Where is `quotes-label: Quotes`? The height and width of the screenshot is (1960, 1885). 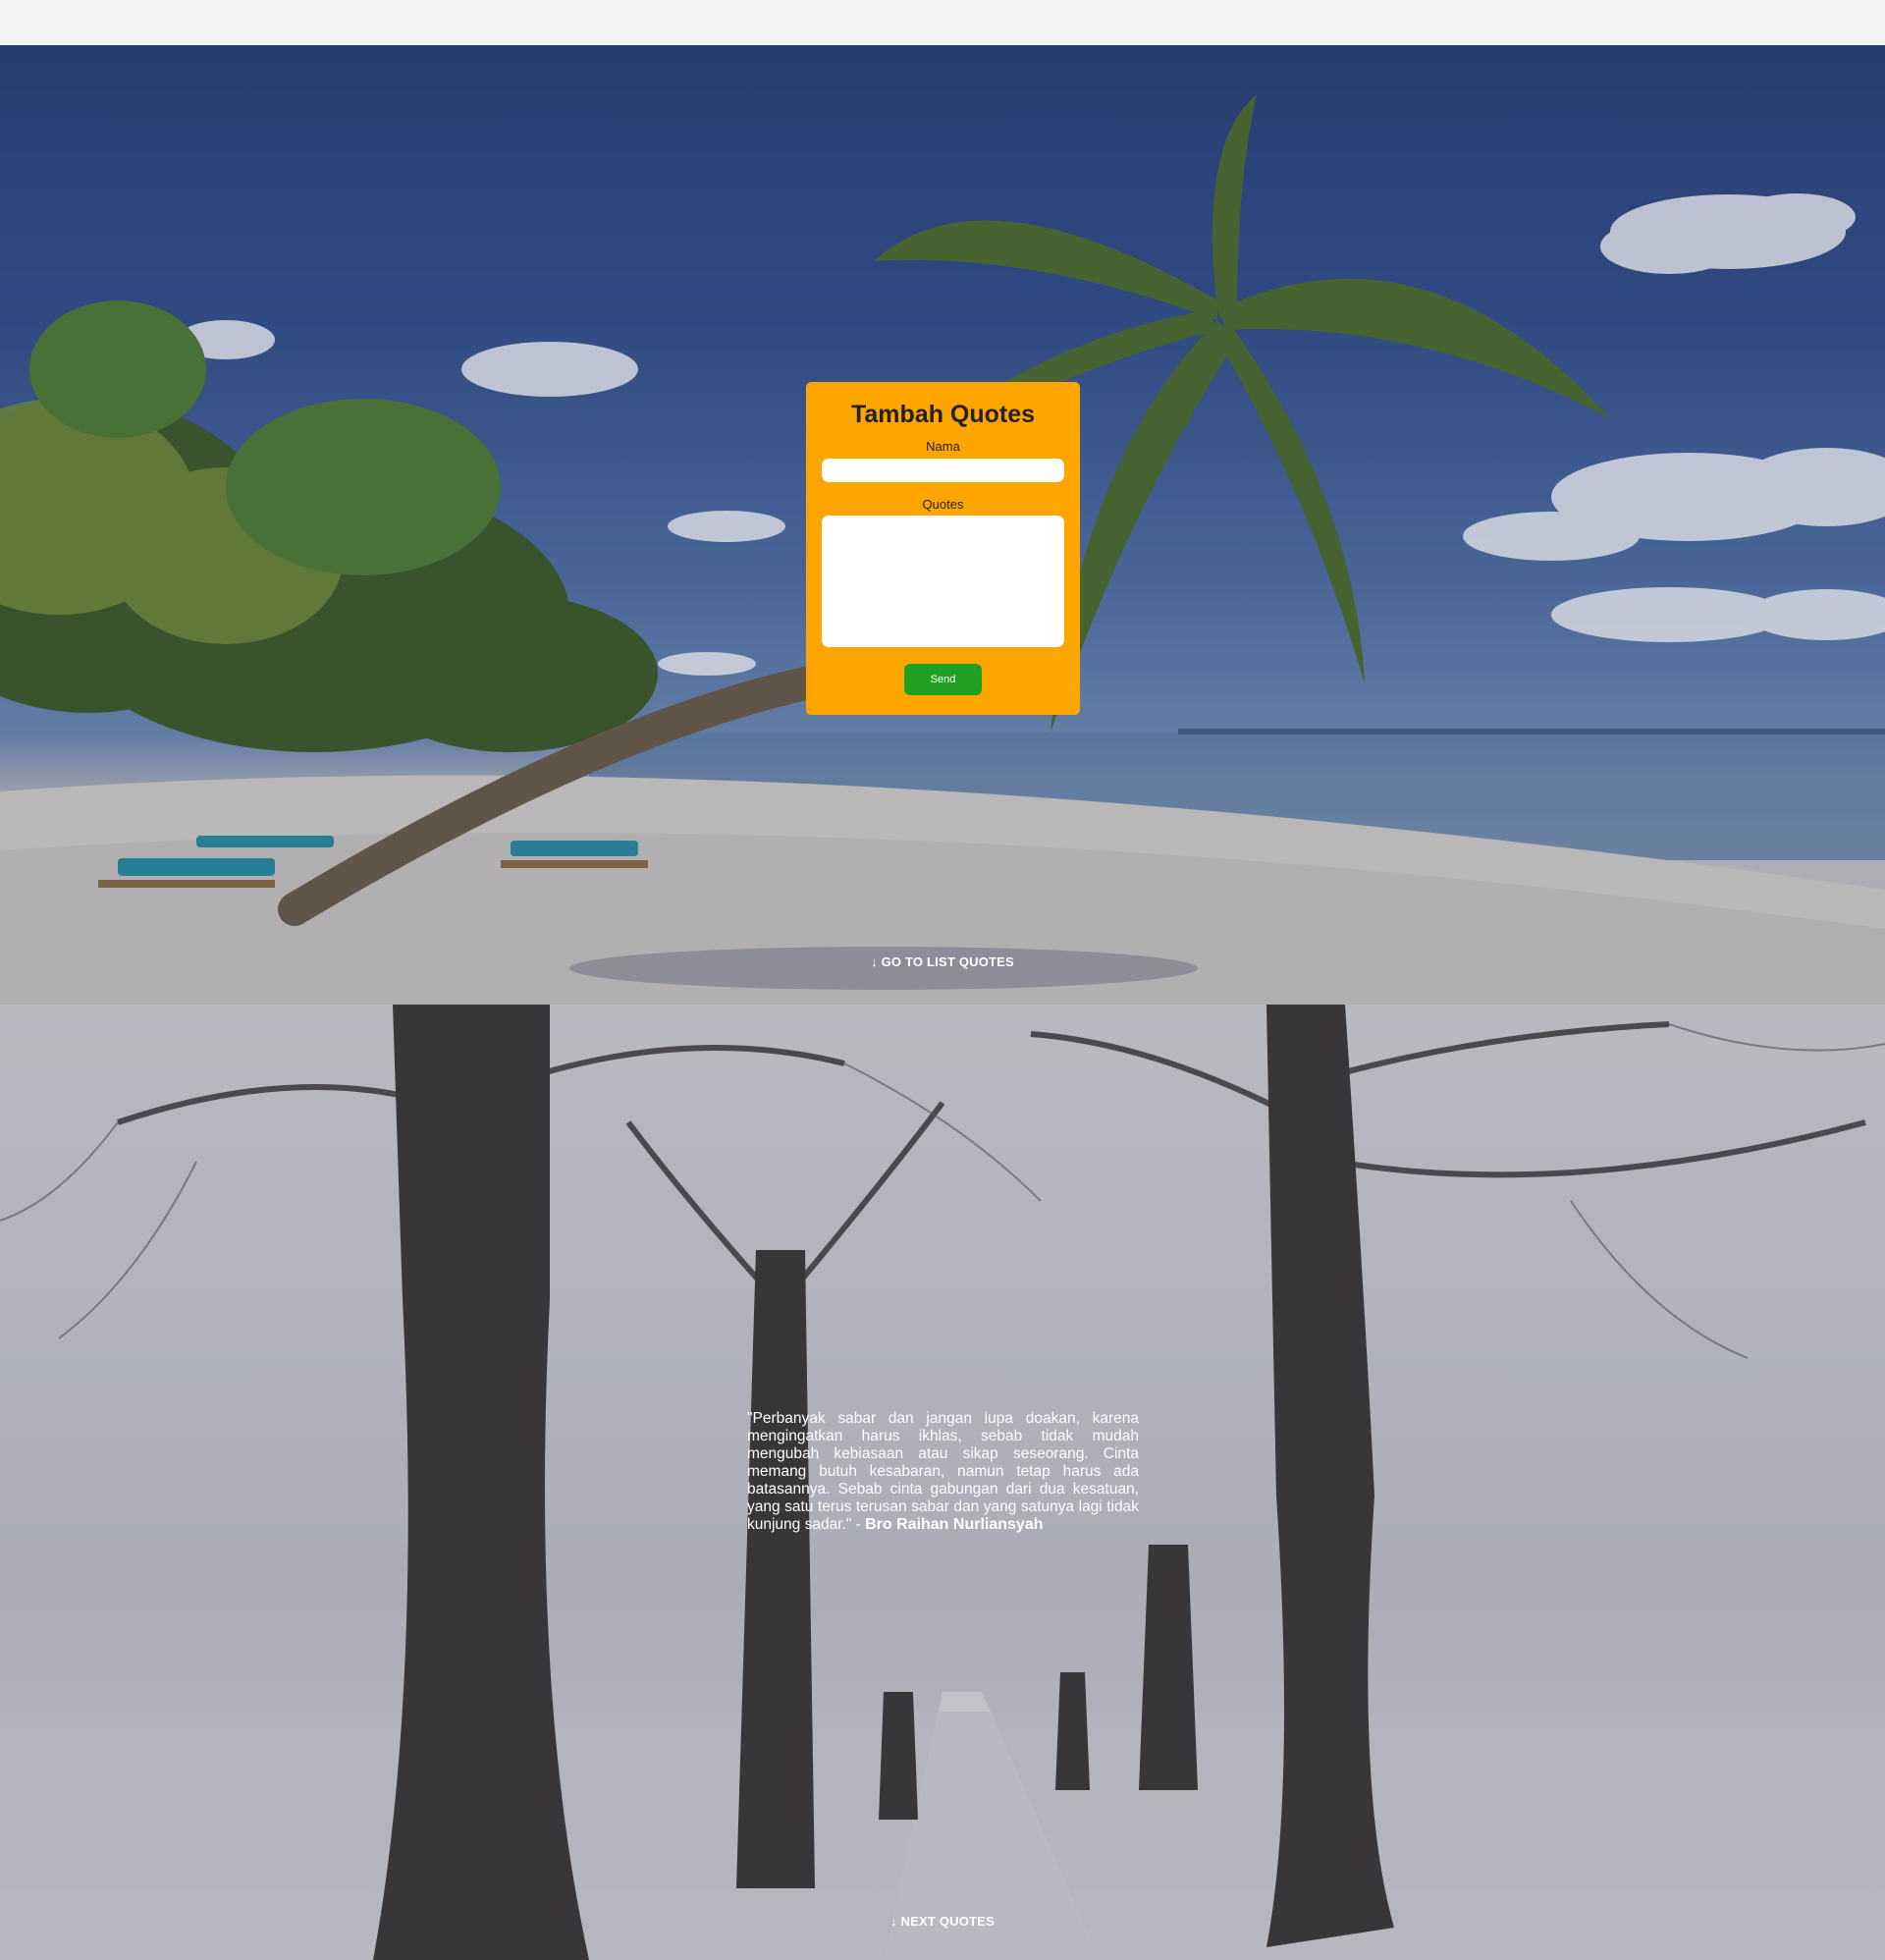
quotes-label: Quotes is located at coordinates (943, 504).